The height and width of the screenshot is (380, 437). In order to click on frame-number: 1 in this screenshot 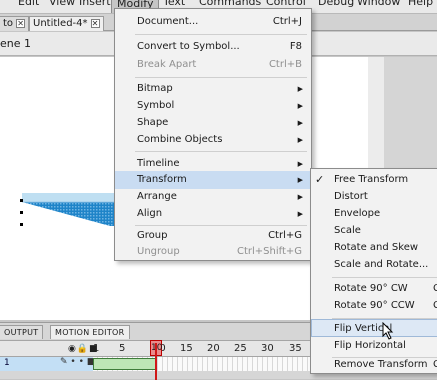, I will do `click(96, 348)`.